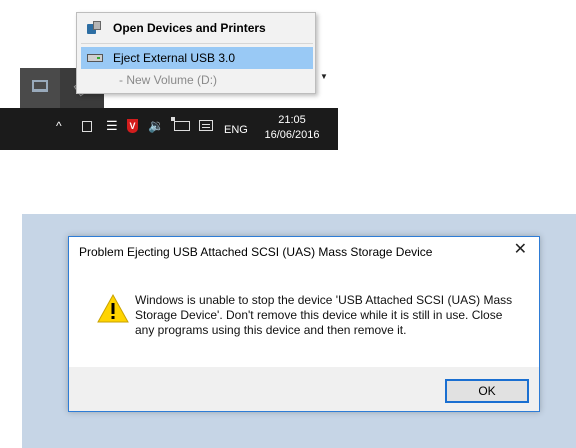 The width and height of the screenshot is (576, 448). What do you see at coordinates (292, 128) in the screenshot?
I see `taskbar-clock: 21:05 16/06/2016` at bounding box center [292, 128].